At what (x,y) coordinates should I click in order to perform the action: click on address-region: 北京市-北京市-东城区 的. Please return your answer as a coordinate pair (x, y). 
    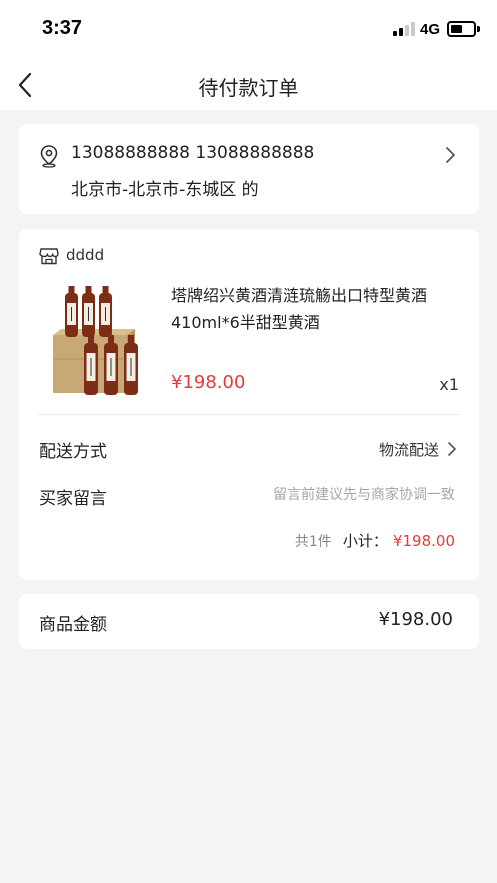
    Looking at the image, I should click on (165, 190).